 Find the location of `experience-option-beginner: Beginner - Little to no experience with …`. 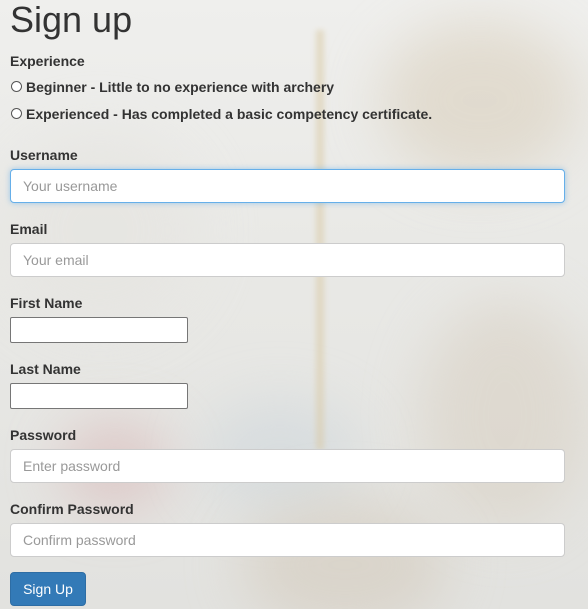

experience-option-beginner: Beginner - Little to no experience with … is located at coordinates (172, 87).